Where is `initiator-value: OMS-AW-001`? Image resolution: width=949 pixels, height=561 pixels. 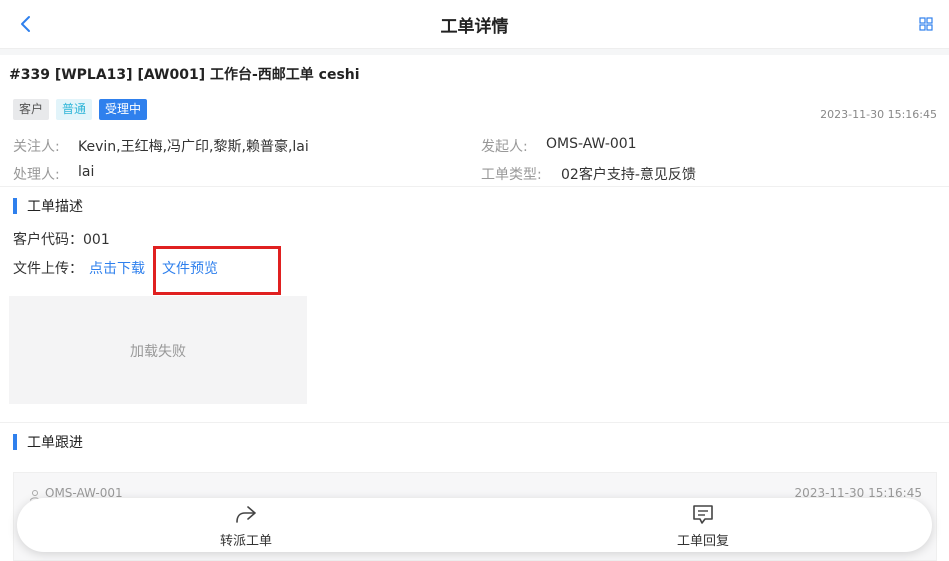 initiator-value: OMS-AW-001 is located at coordinates (591, 144).